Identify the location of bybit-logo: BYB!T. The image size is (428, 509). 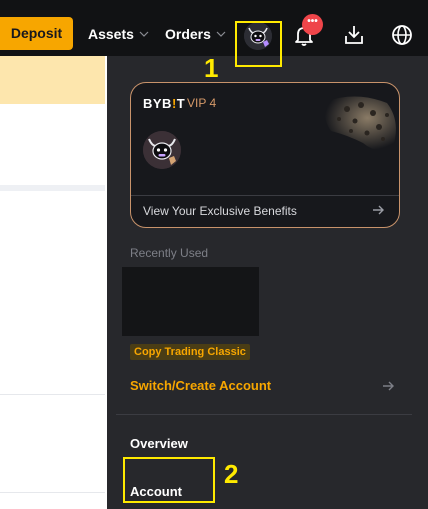
(164, 103).